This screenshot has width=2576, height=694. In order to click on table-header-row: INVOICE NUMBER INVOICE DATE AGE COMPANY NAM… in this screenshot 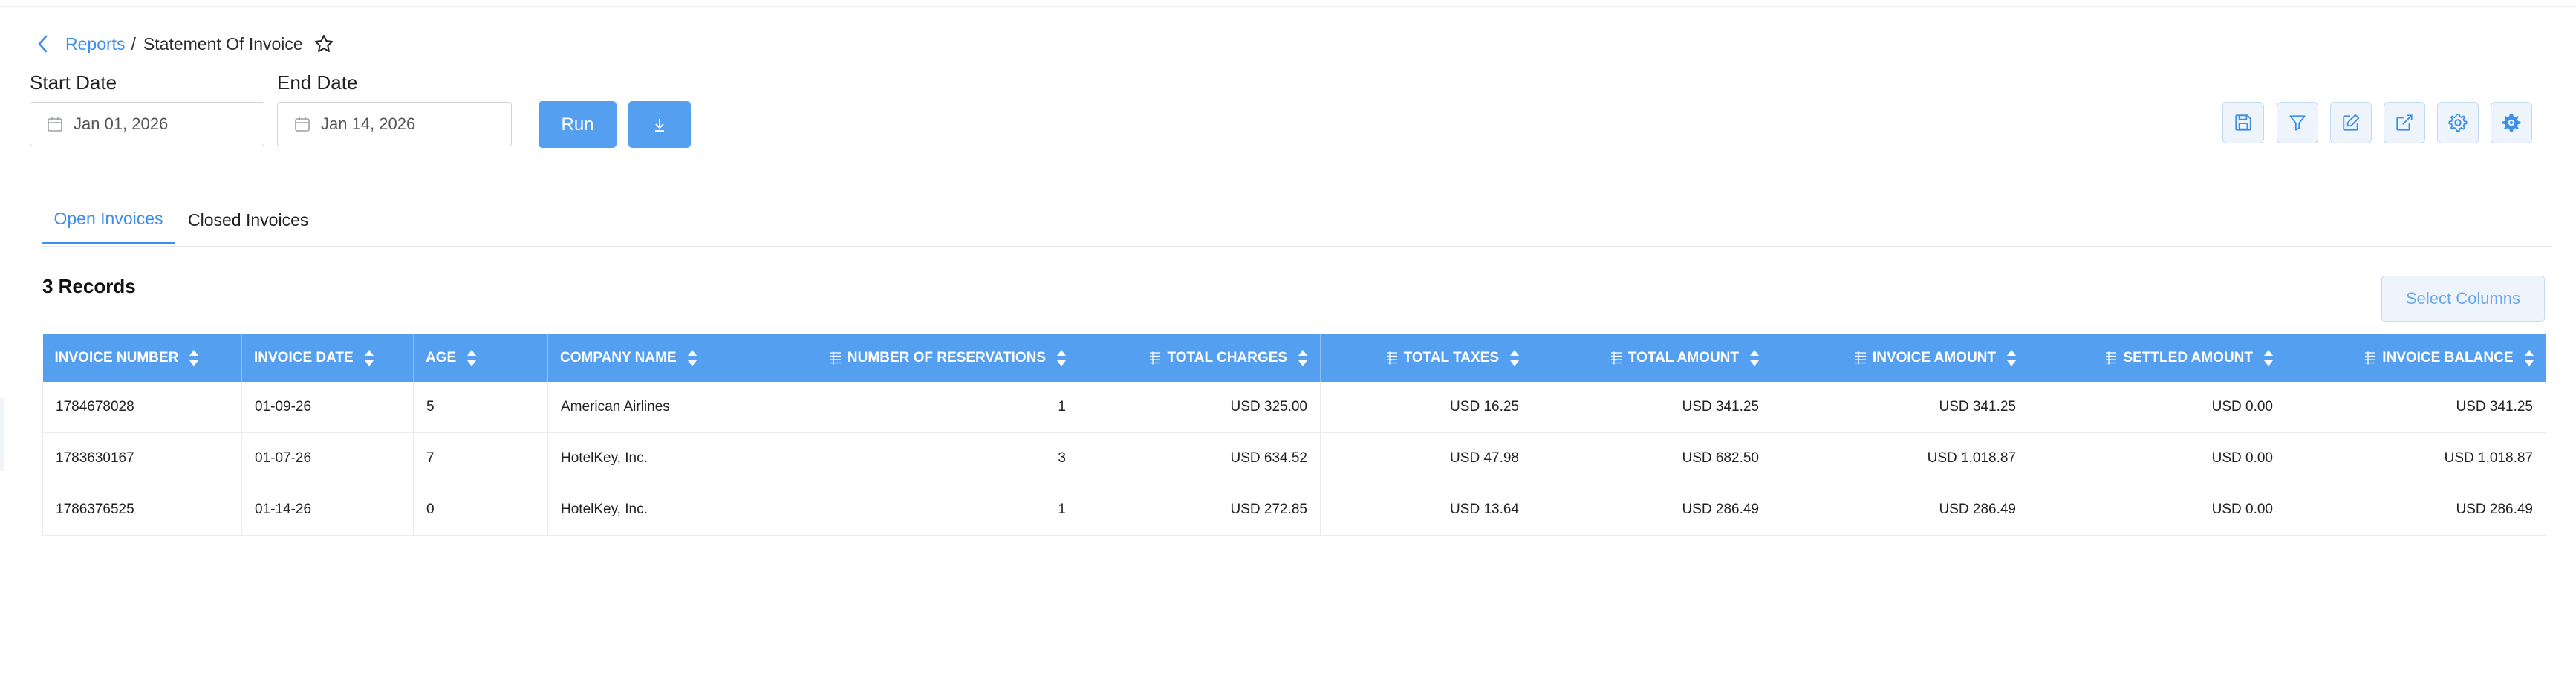, I will do `click(1294, 358)`.